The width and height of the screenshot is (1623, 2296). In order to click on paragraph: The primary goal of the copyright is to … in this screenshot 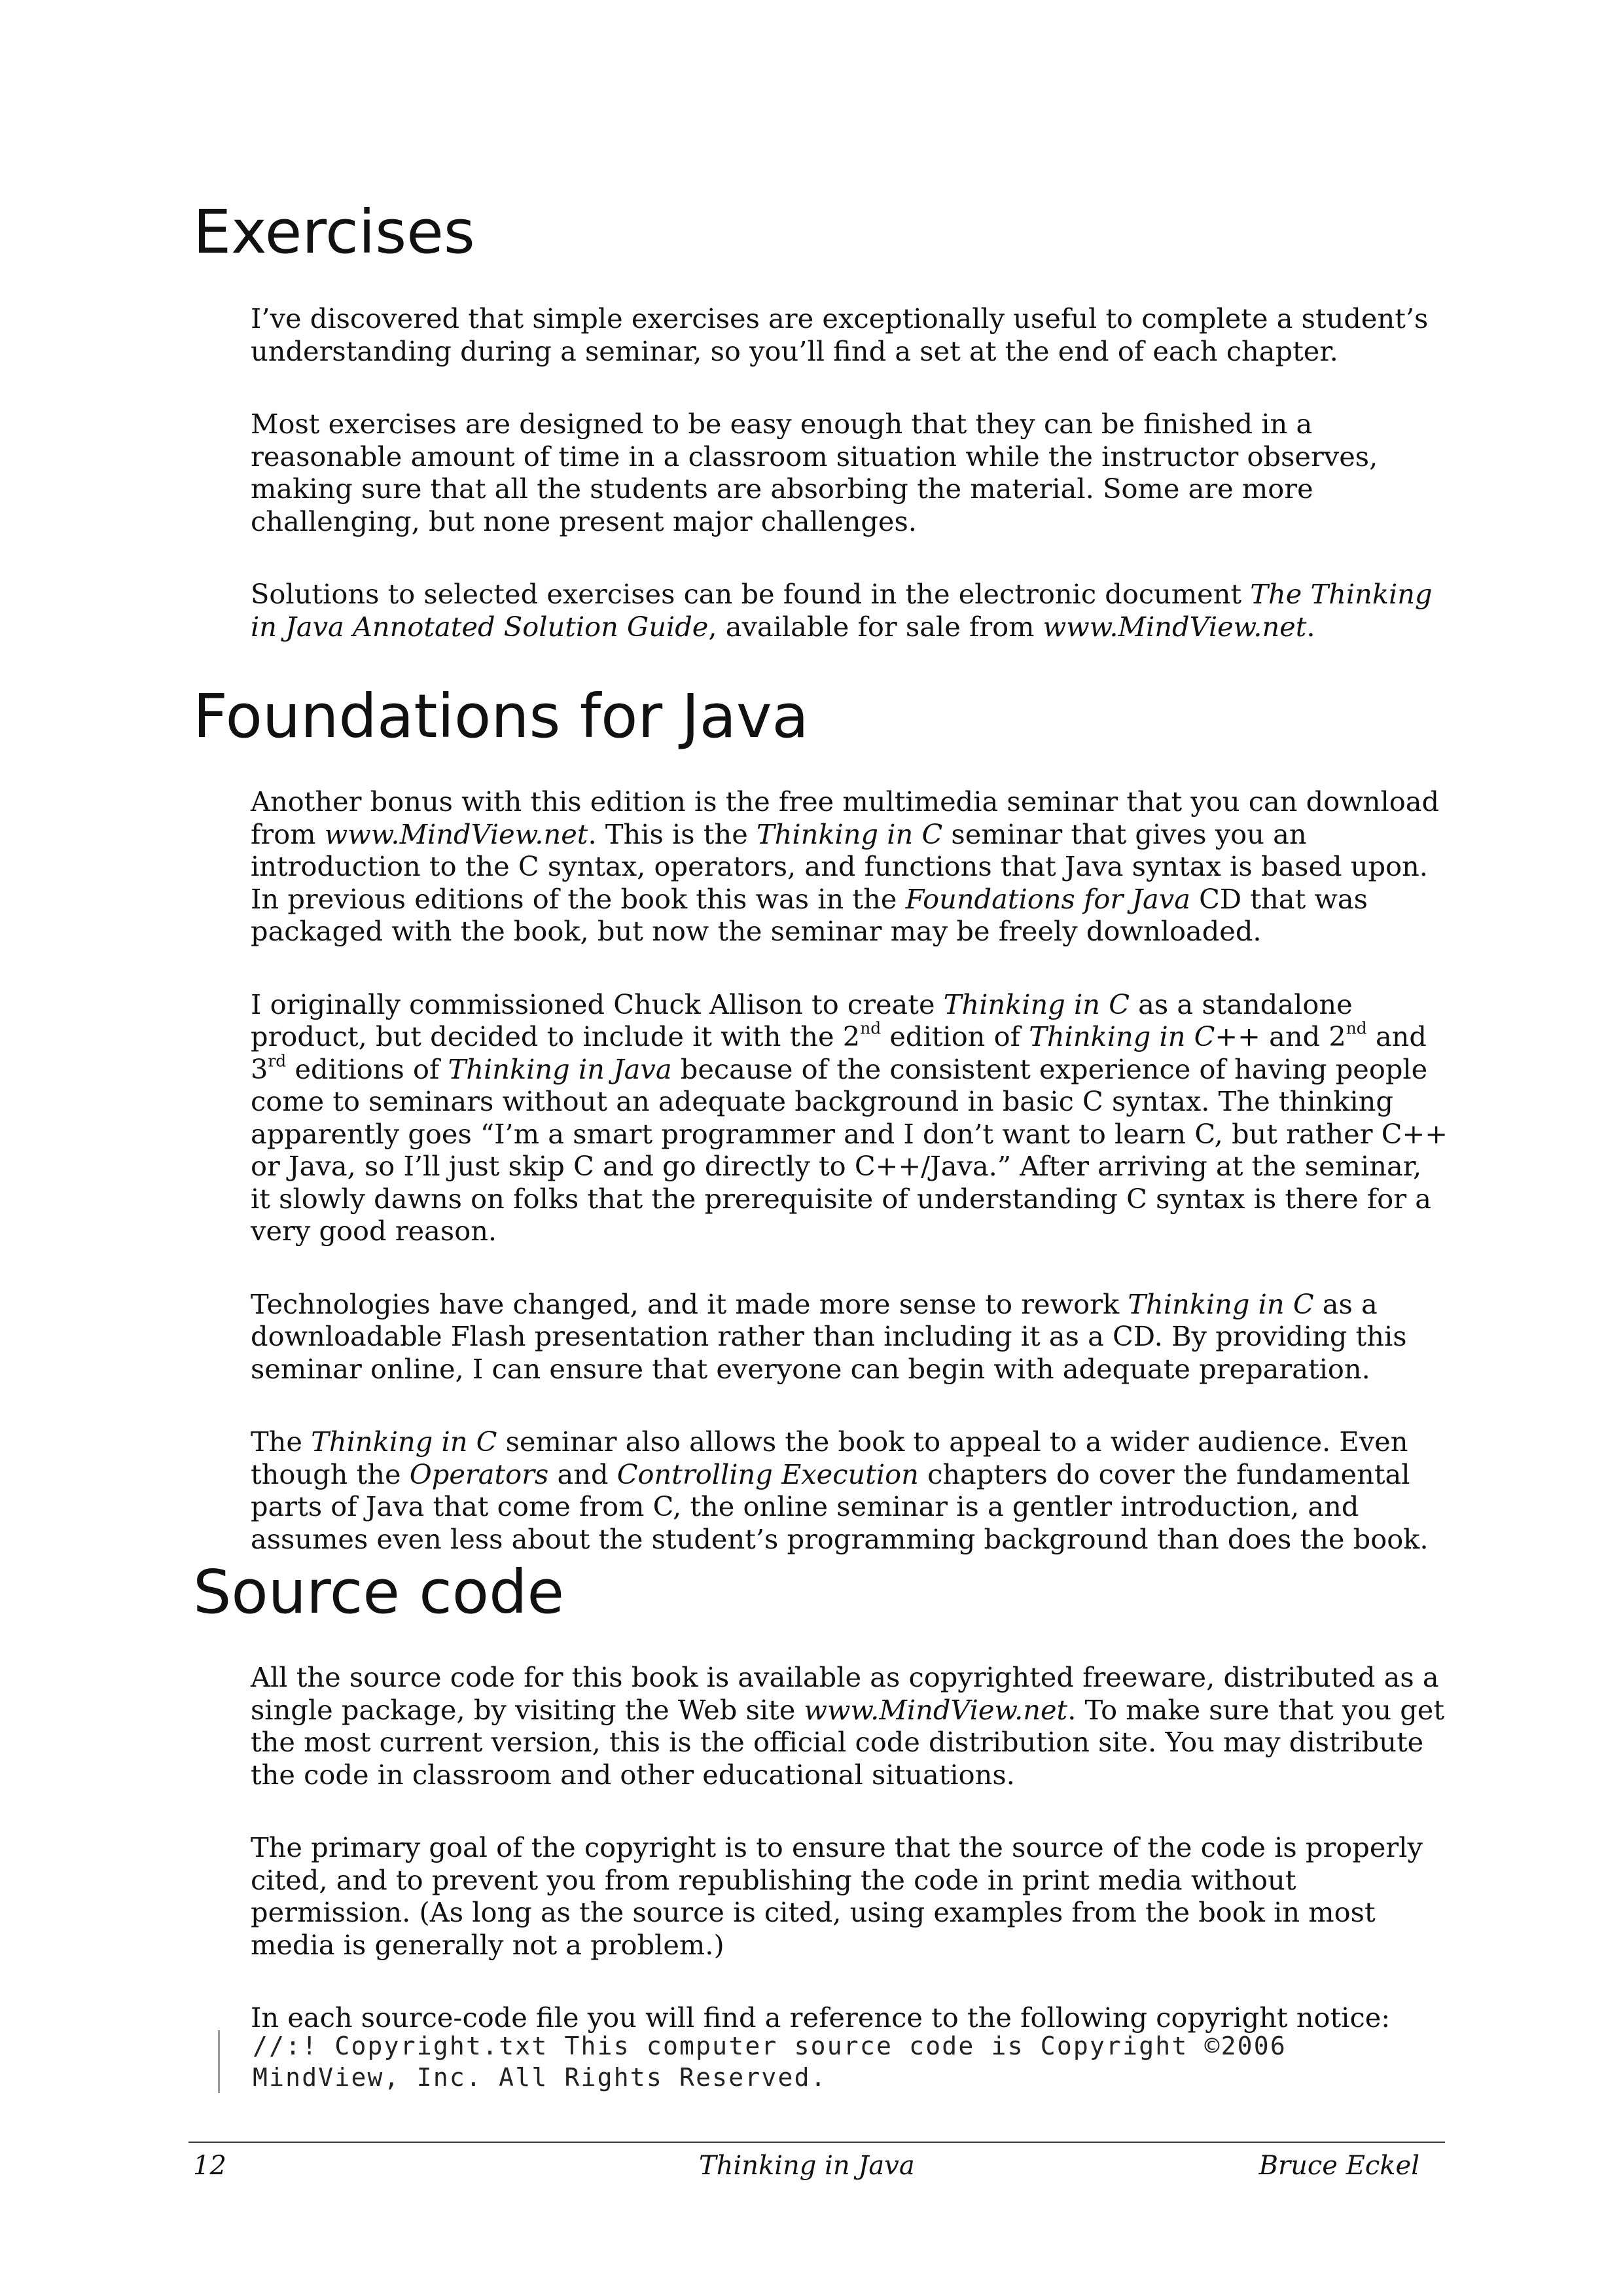, I will do `click(837, 1896)`.